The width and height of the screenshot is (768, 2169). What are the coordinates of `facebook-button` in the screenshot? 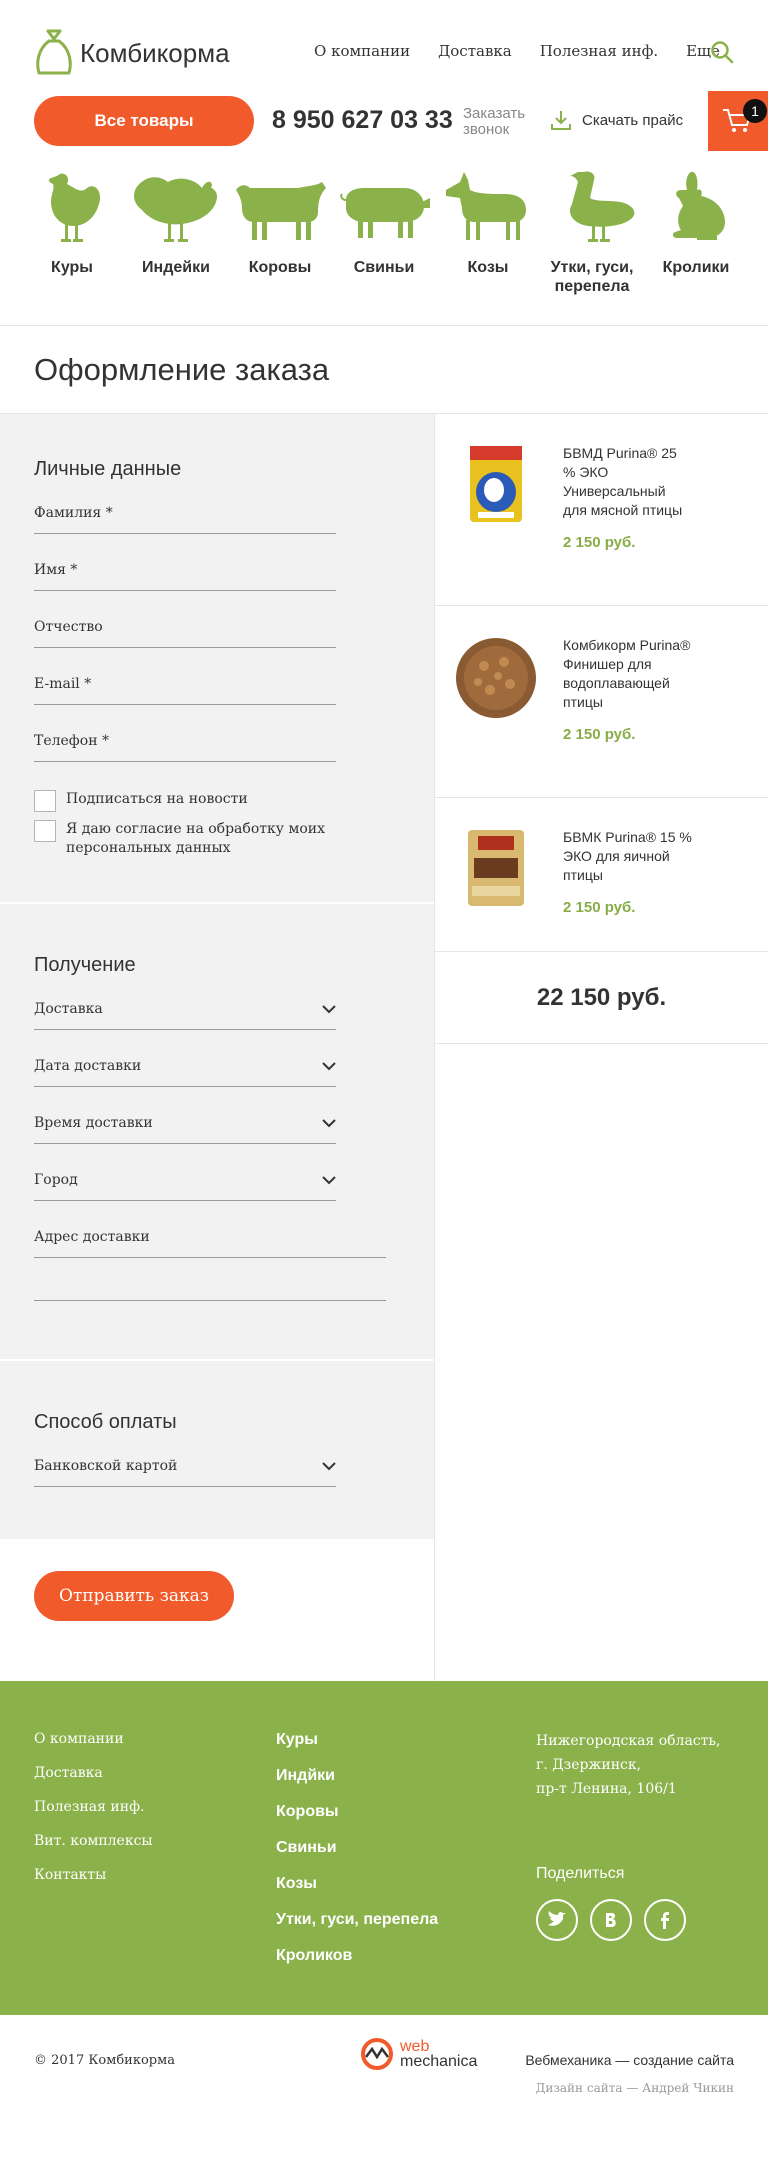 It's located at (665, 1920).